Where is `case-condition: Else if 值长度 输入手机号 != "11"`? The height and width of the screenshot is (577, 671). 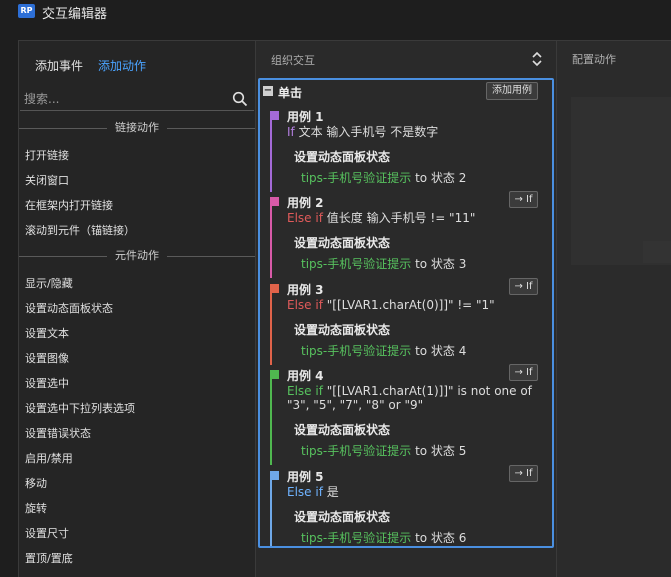
case-condition: Else if 值长度 输入手机号 != "11" is located at coordinates (412, 218).